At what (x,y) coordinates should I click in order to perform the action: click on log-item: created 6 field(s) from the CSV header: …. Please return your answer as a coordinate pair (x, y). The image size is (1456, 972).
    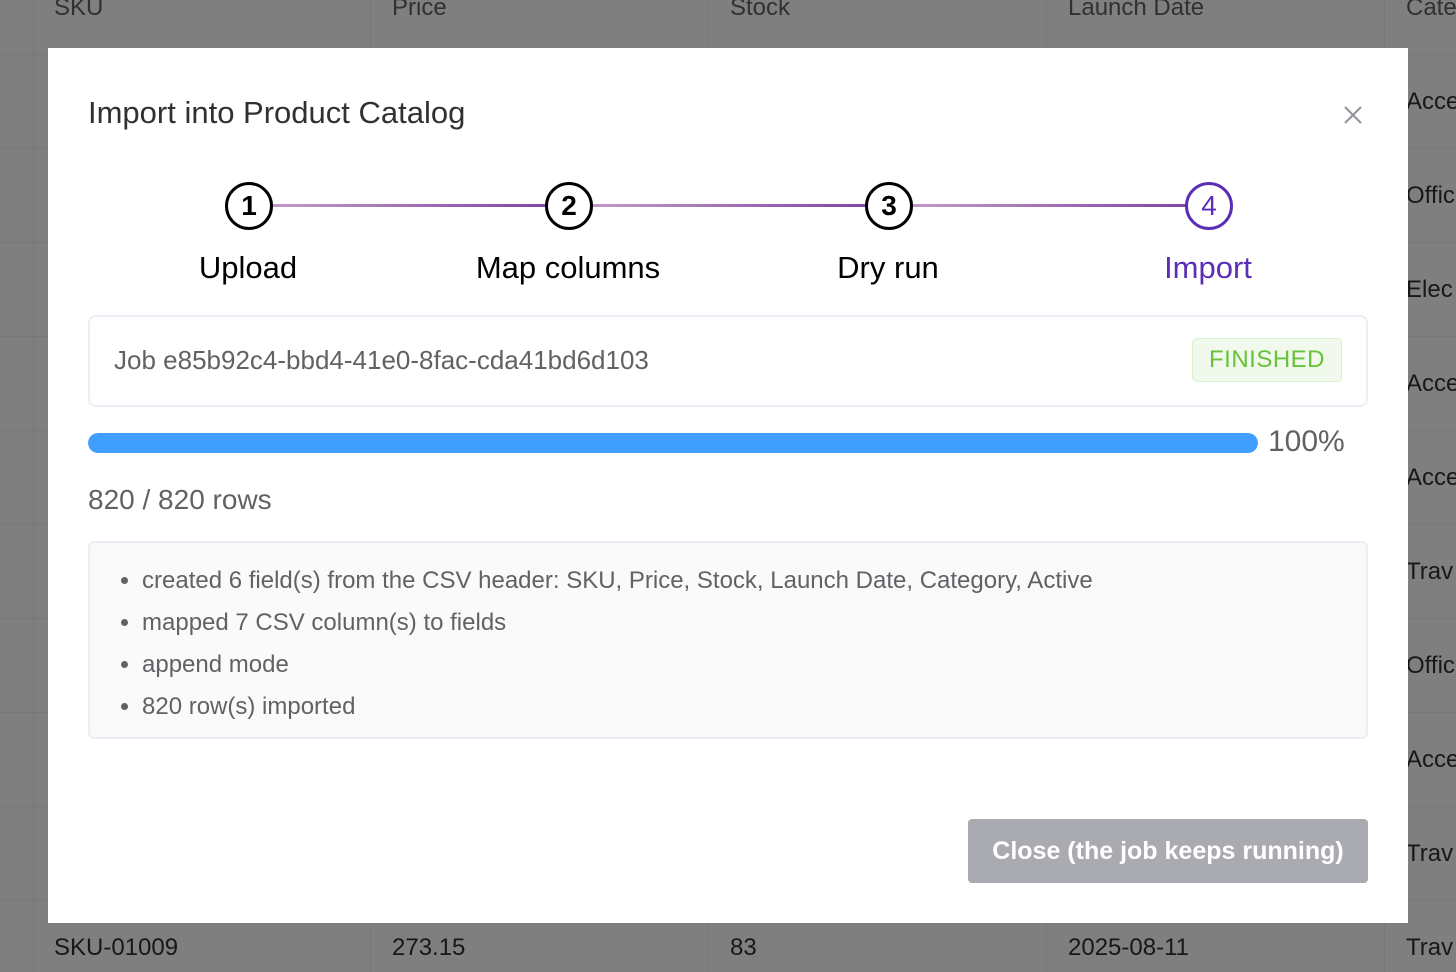
    Looking at the image, I should click on (754, 581).